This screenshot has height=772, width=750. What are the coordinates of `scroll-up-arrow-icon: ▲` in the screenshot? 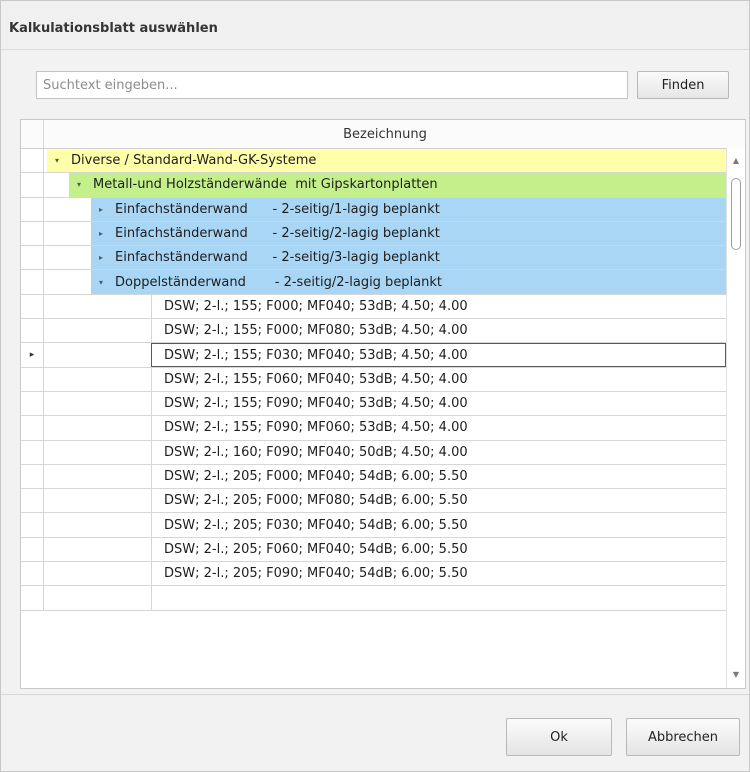 It's located at (736, 160).